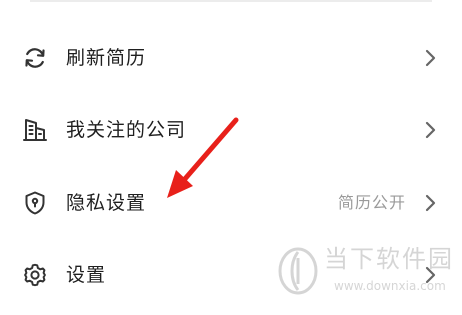 The image size is (462, 315). I want to click on menu-item-label: 隐私设置, so click(106, 203).